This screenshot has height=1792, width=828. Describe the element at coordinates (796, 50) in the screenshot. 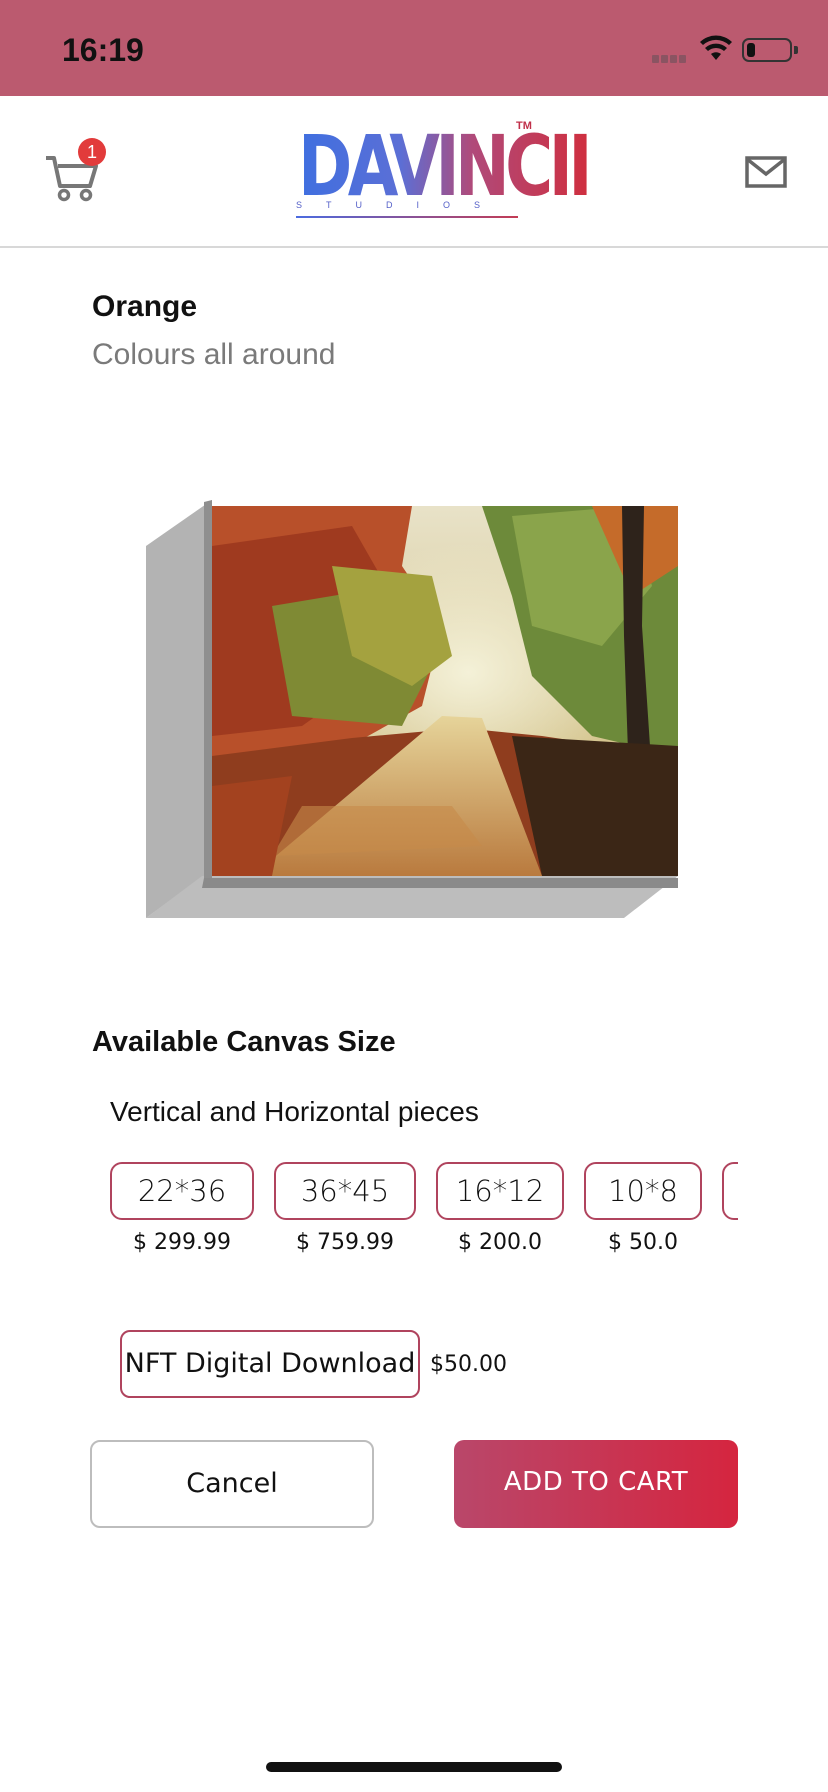

I see `battery-nub` at that location.